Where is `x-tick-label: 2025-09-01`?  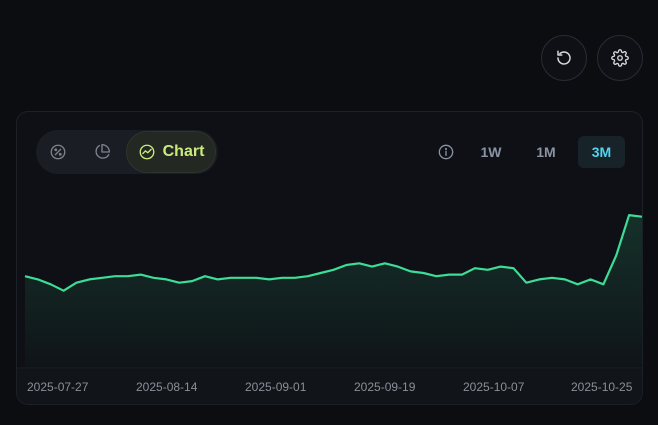 x-tick-label: 2025-09-01 is located at coordinates (276, 387).